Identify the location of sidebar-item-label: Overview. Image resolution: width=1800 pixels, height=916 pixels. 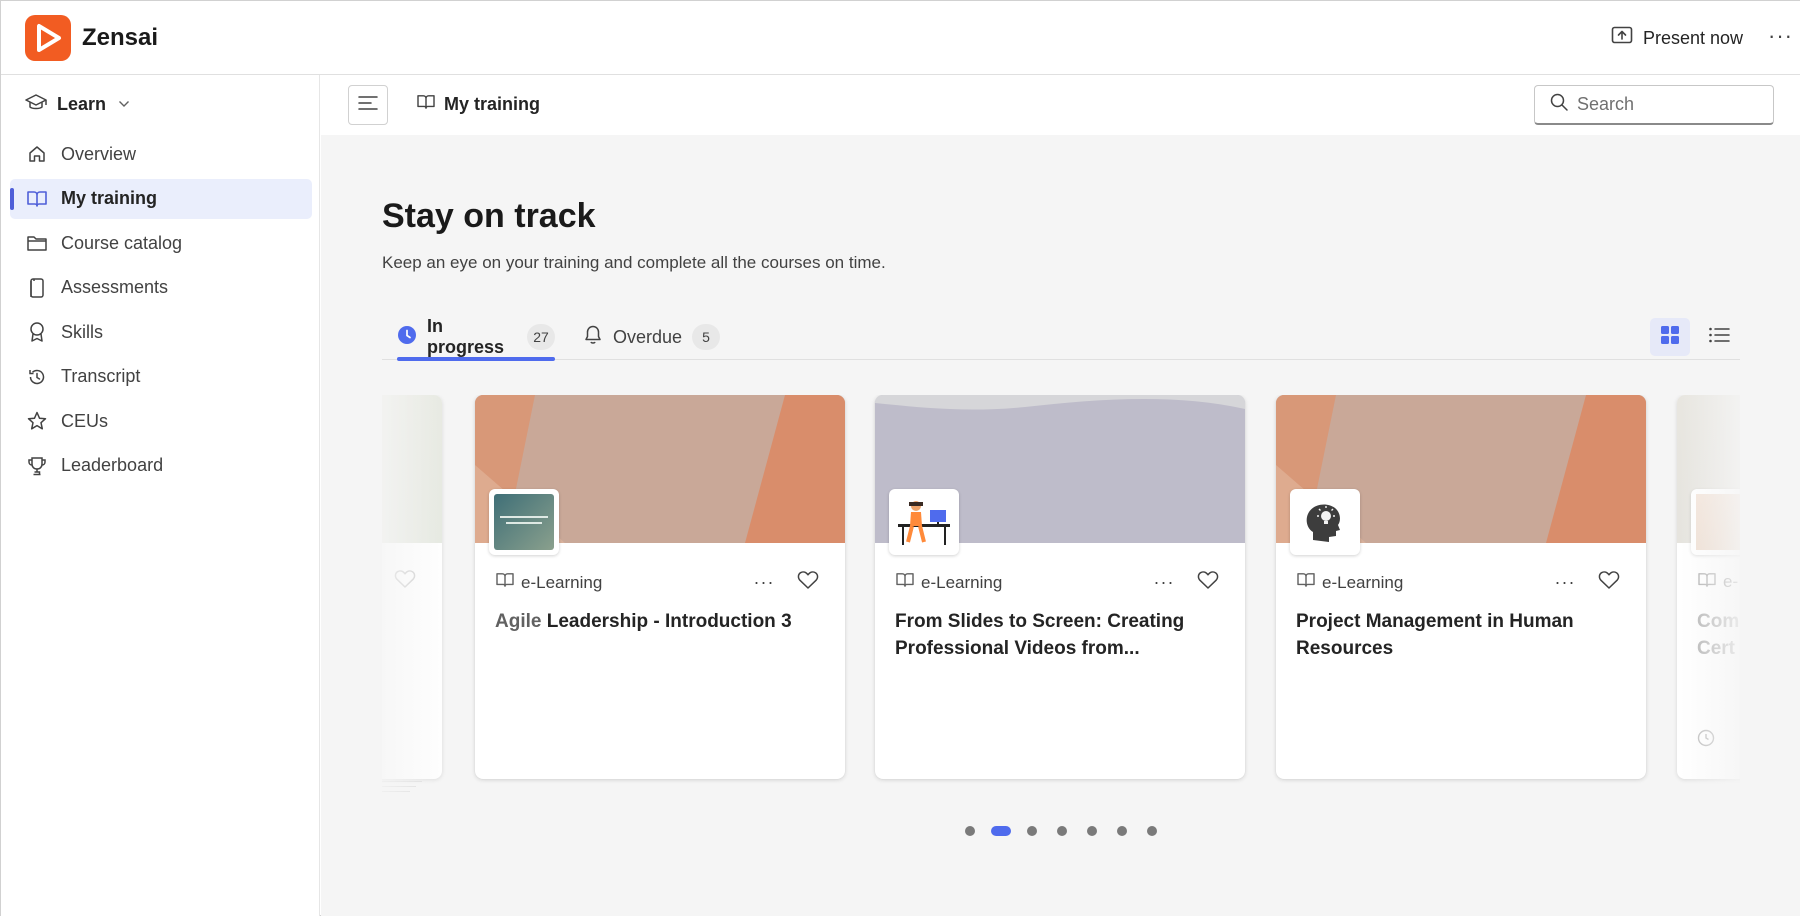
(99, 153).